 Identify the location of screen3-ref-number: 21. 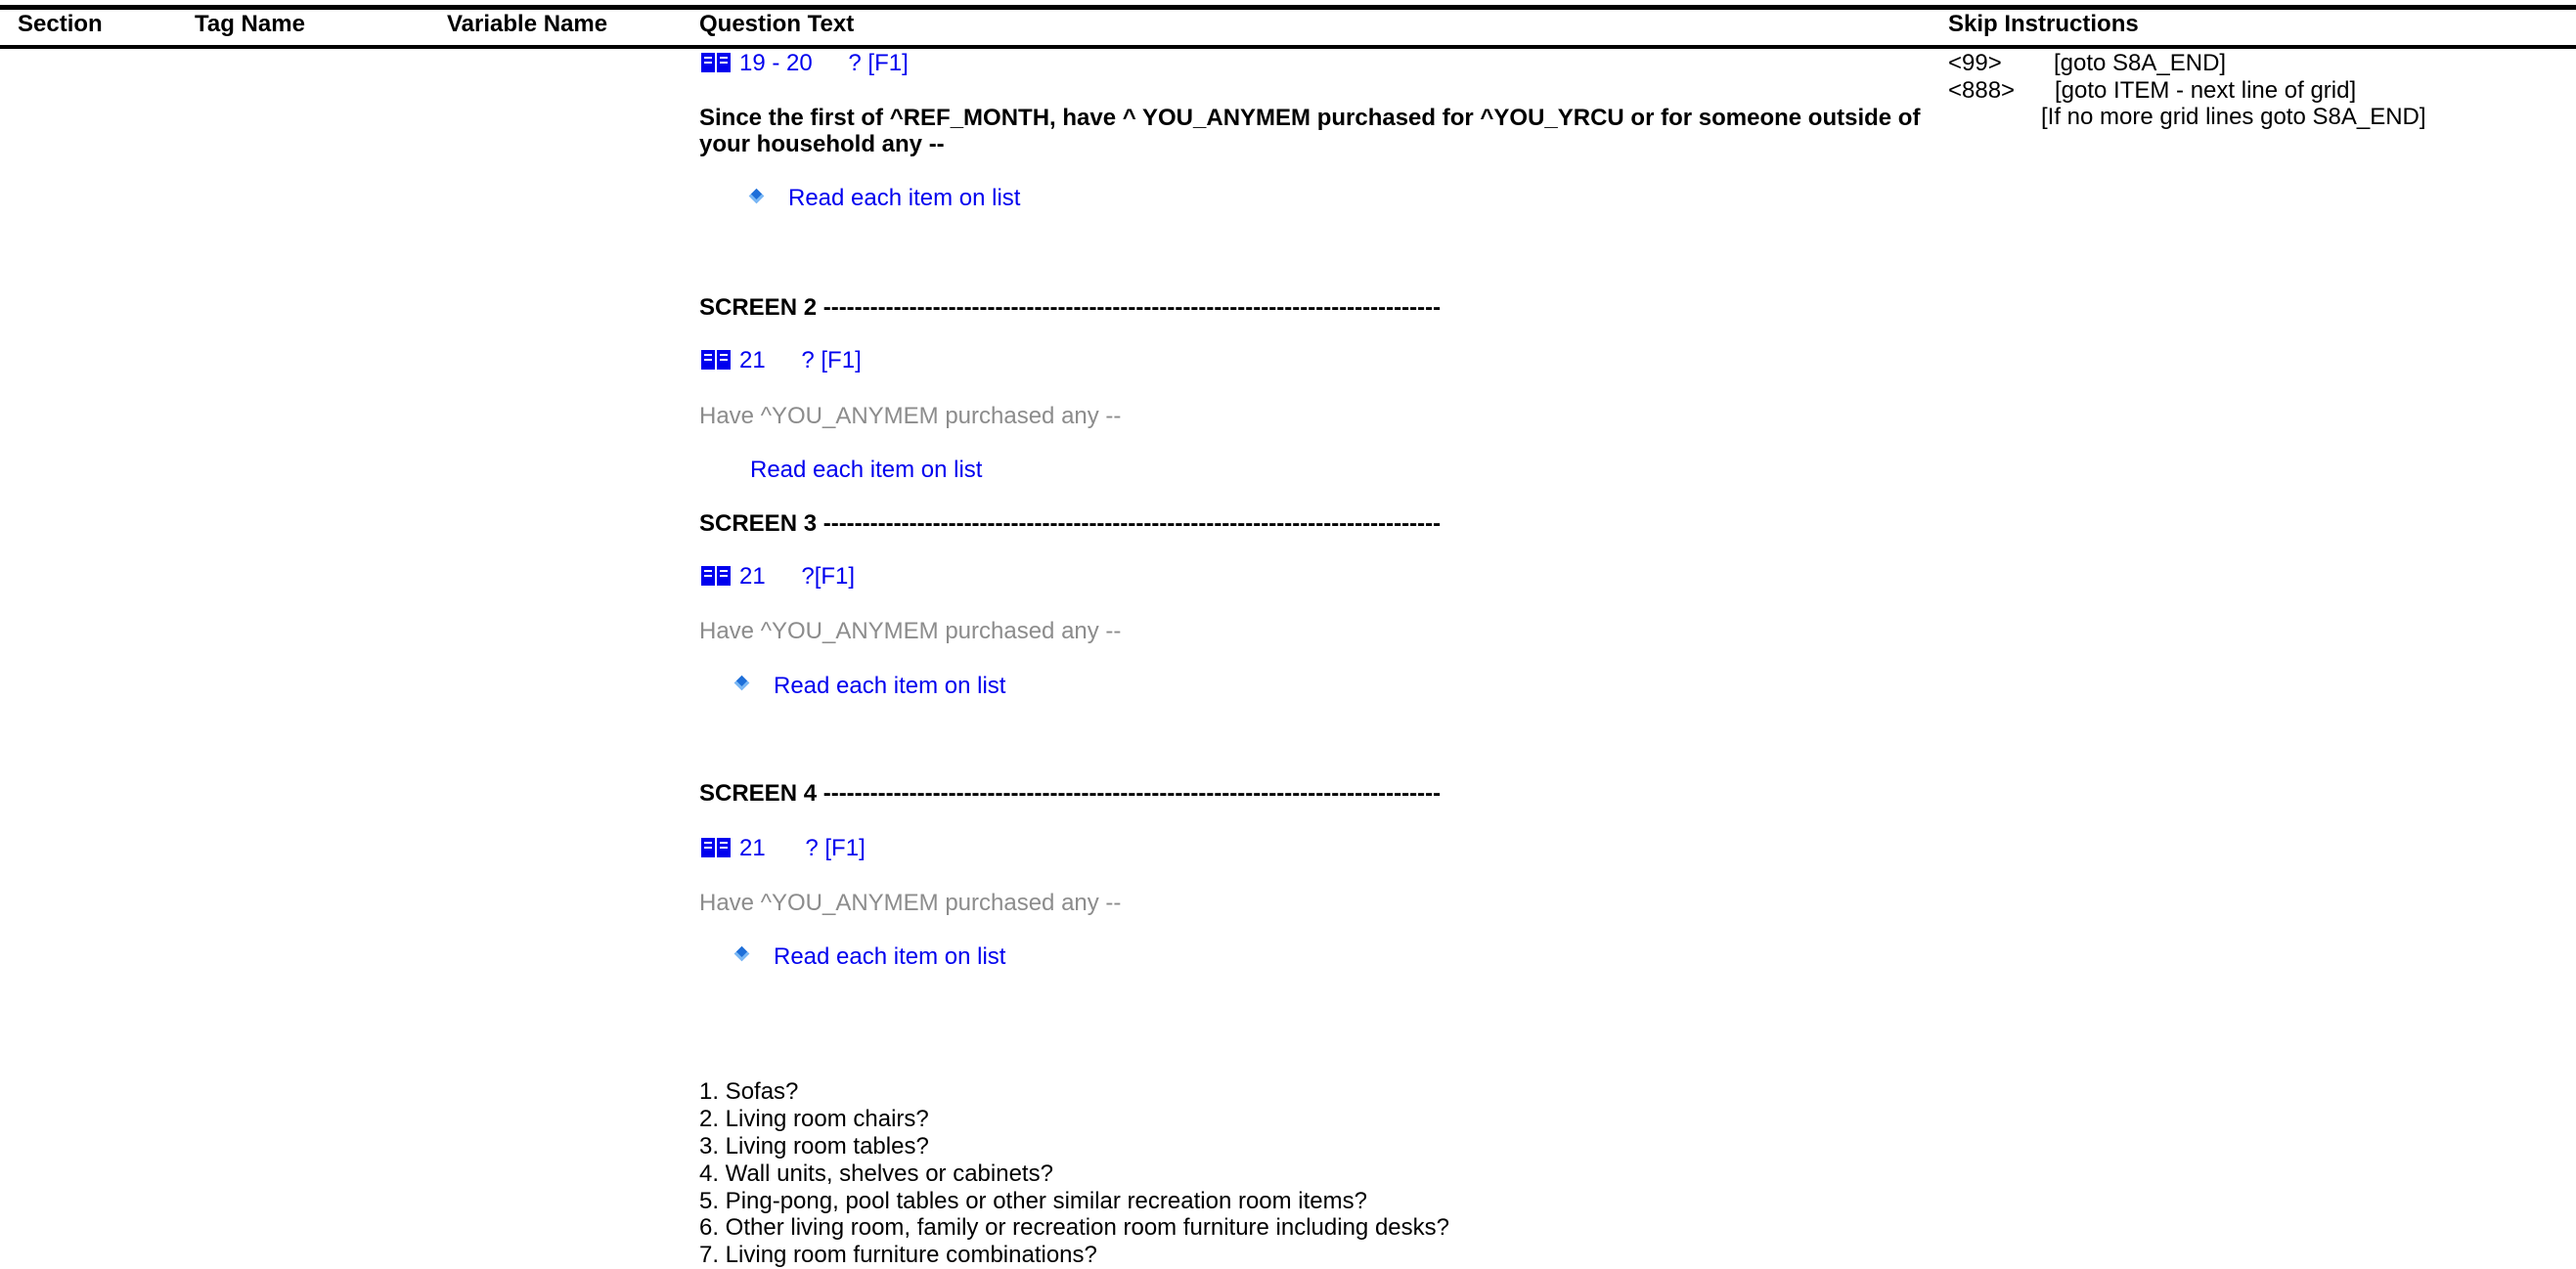
(752, 576).